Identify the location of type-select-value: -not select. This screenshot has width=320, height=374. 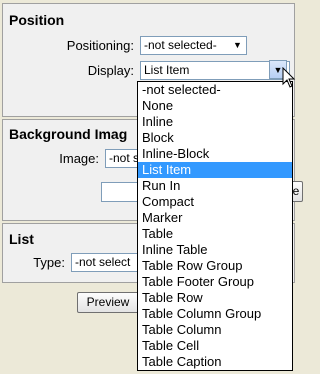
(103, 262).